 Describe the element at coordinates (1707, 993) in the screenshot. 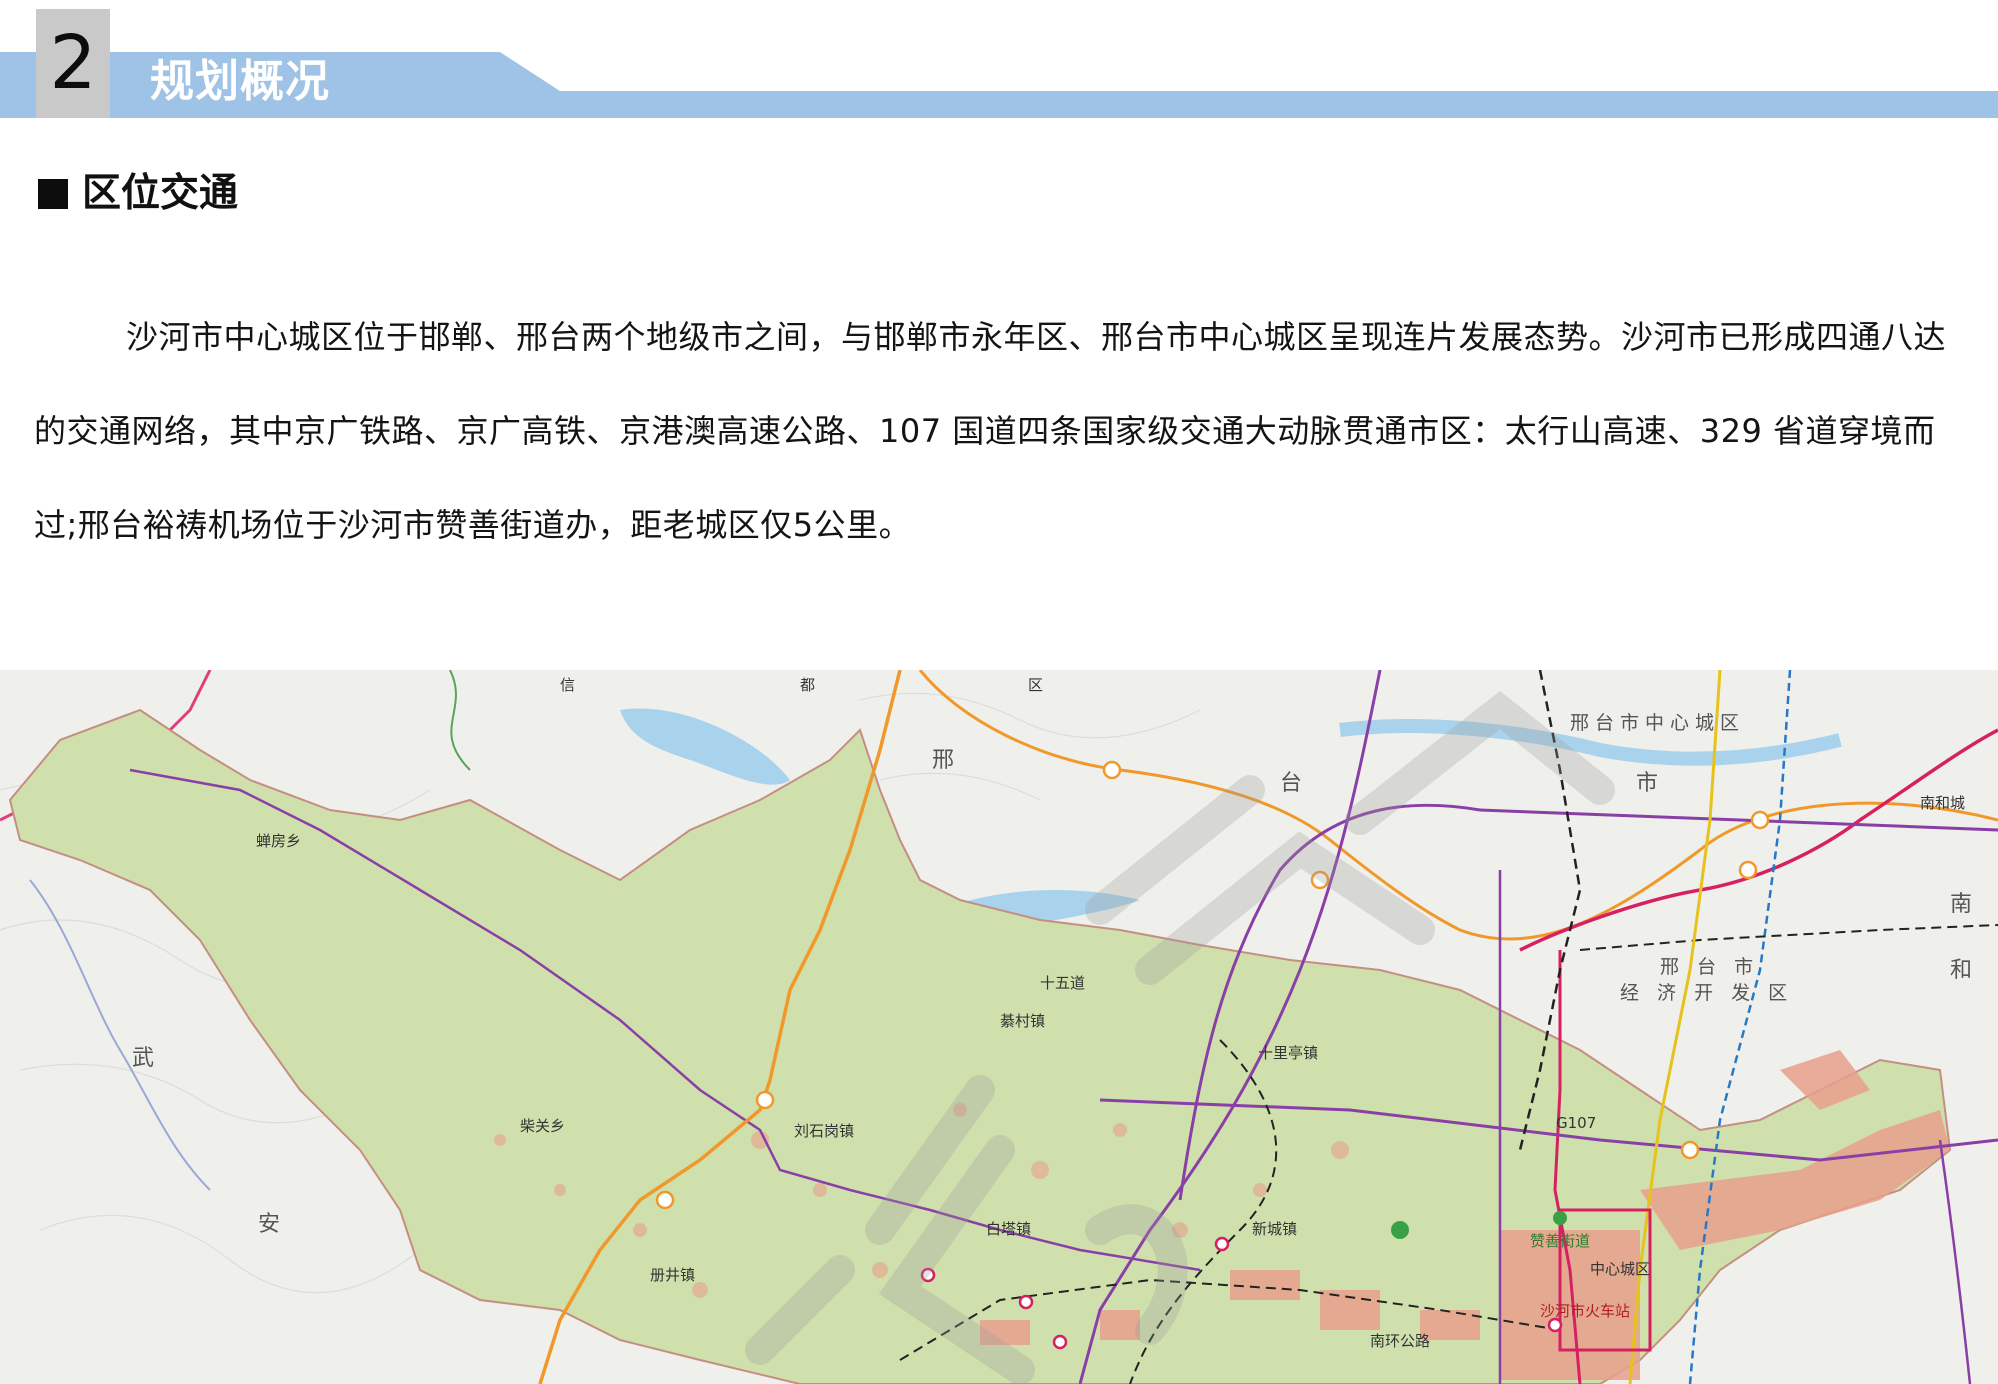

I see `map-label-econ-zone-2: 经 济 开 发 区` at that location.